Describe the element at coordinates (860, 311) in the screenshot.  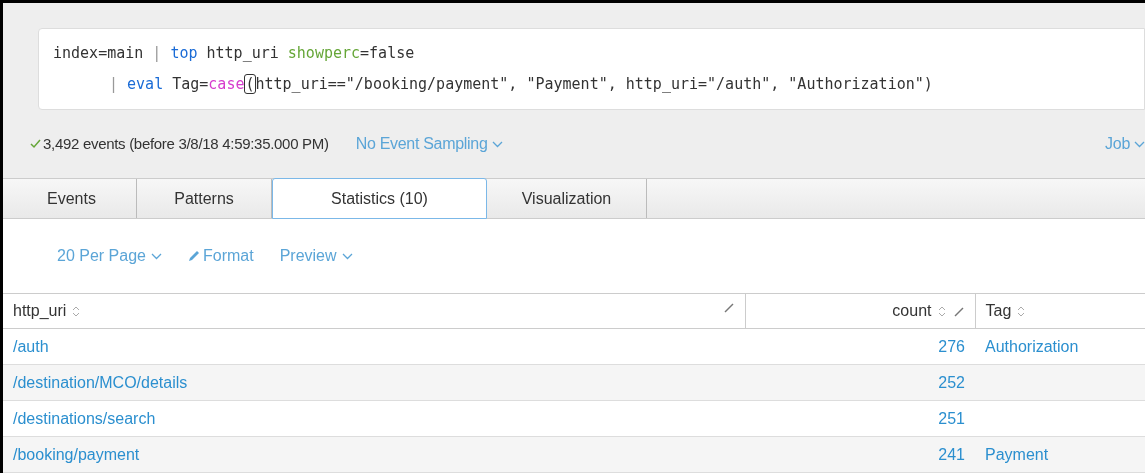
I see `column-header: count` at that location.